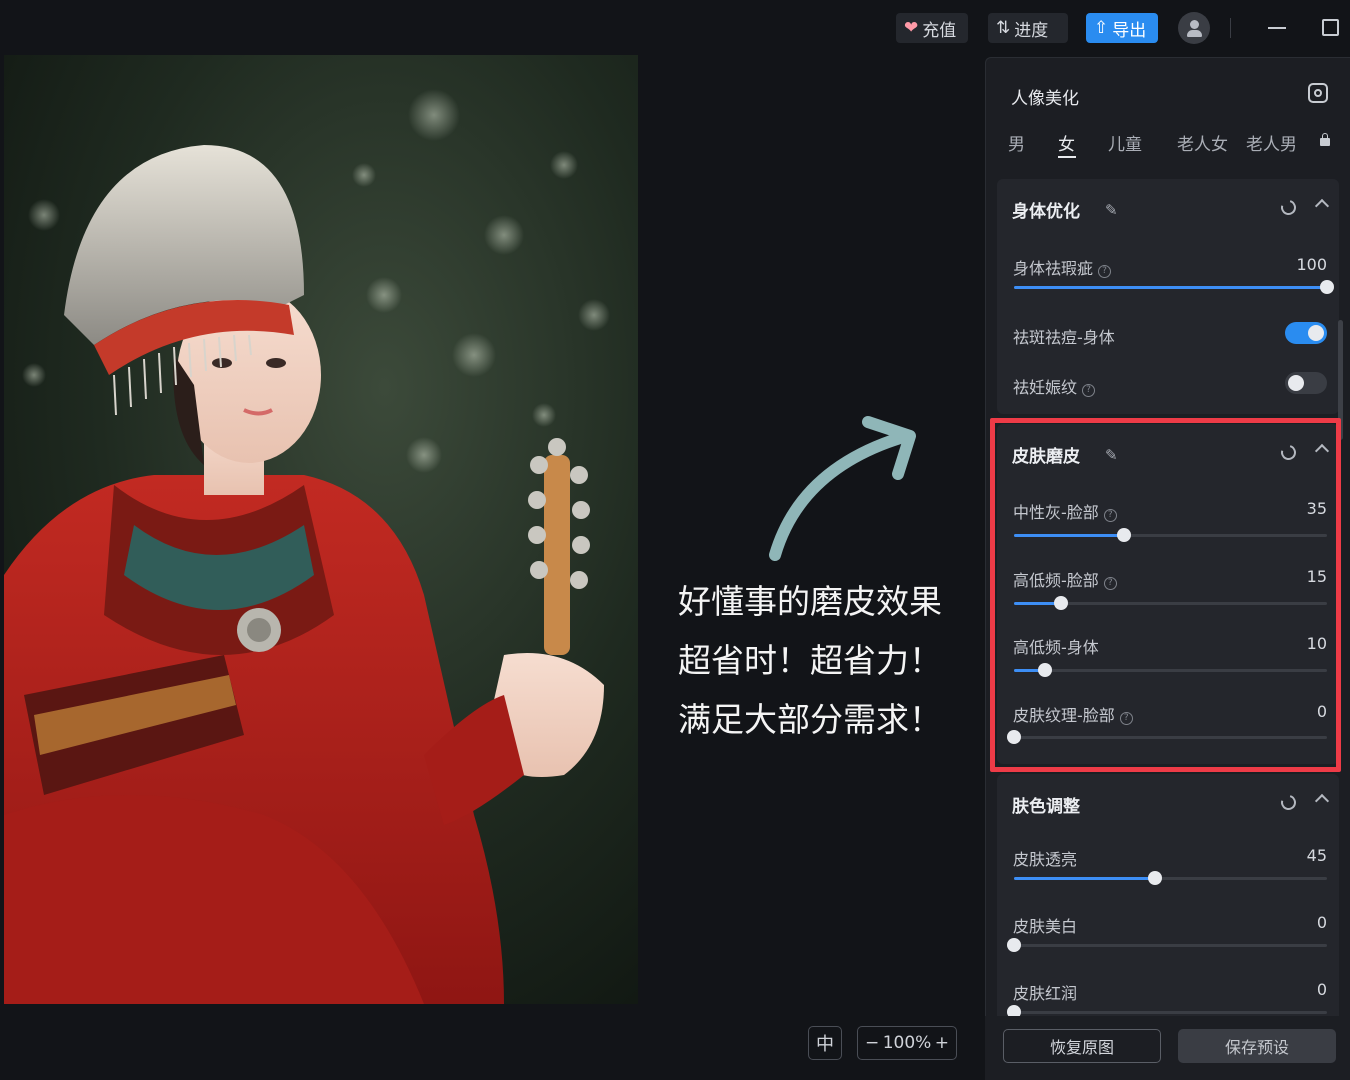 The width and height of the screenshot is (1350, 1080). What do you see at coordinates (1082, 1046) in the screenshot?
I see `restore-original-button: 恢复原图` at bounding box center [1082, 1046].